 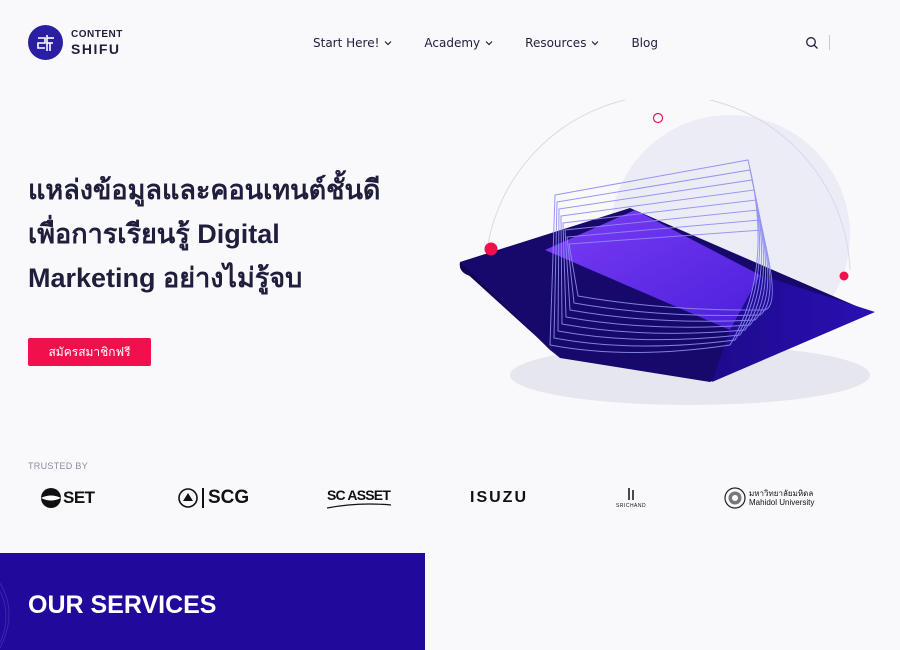 What do you see at coordinates (79, 497) in the screenshot?
I see `set-logo-text: SET` at bounding box center [79, 497].